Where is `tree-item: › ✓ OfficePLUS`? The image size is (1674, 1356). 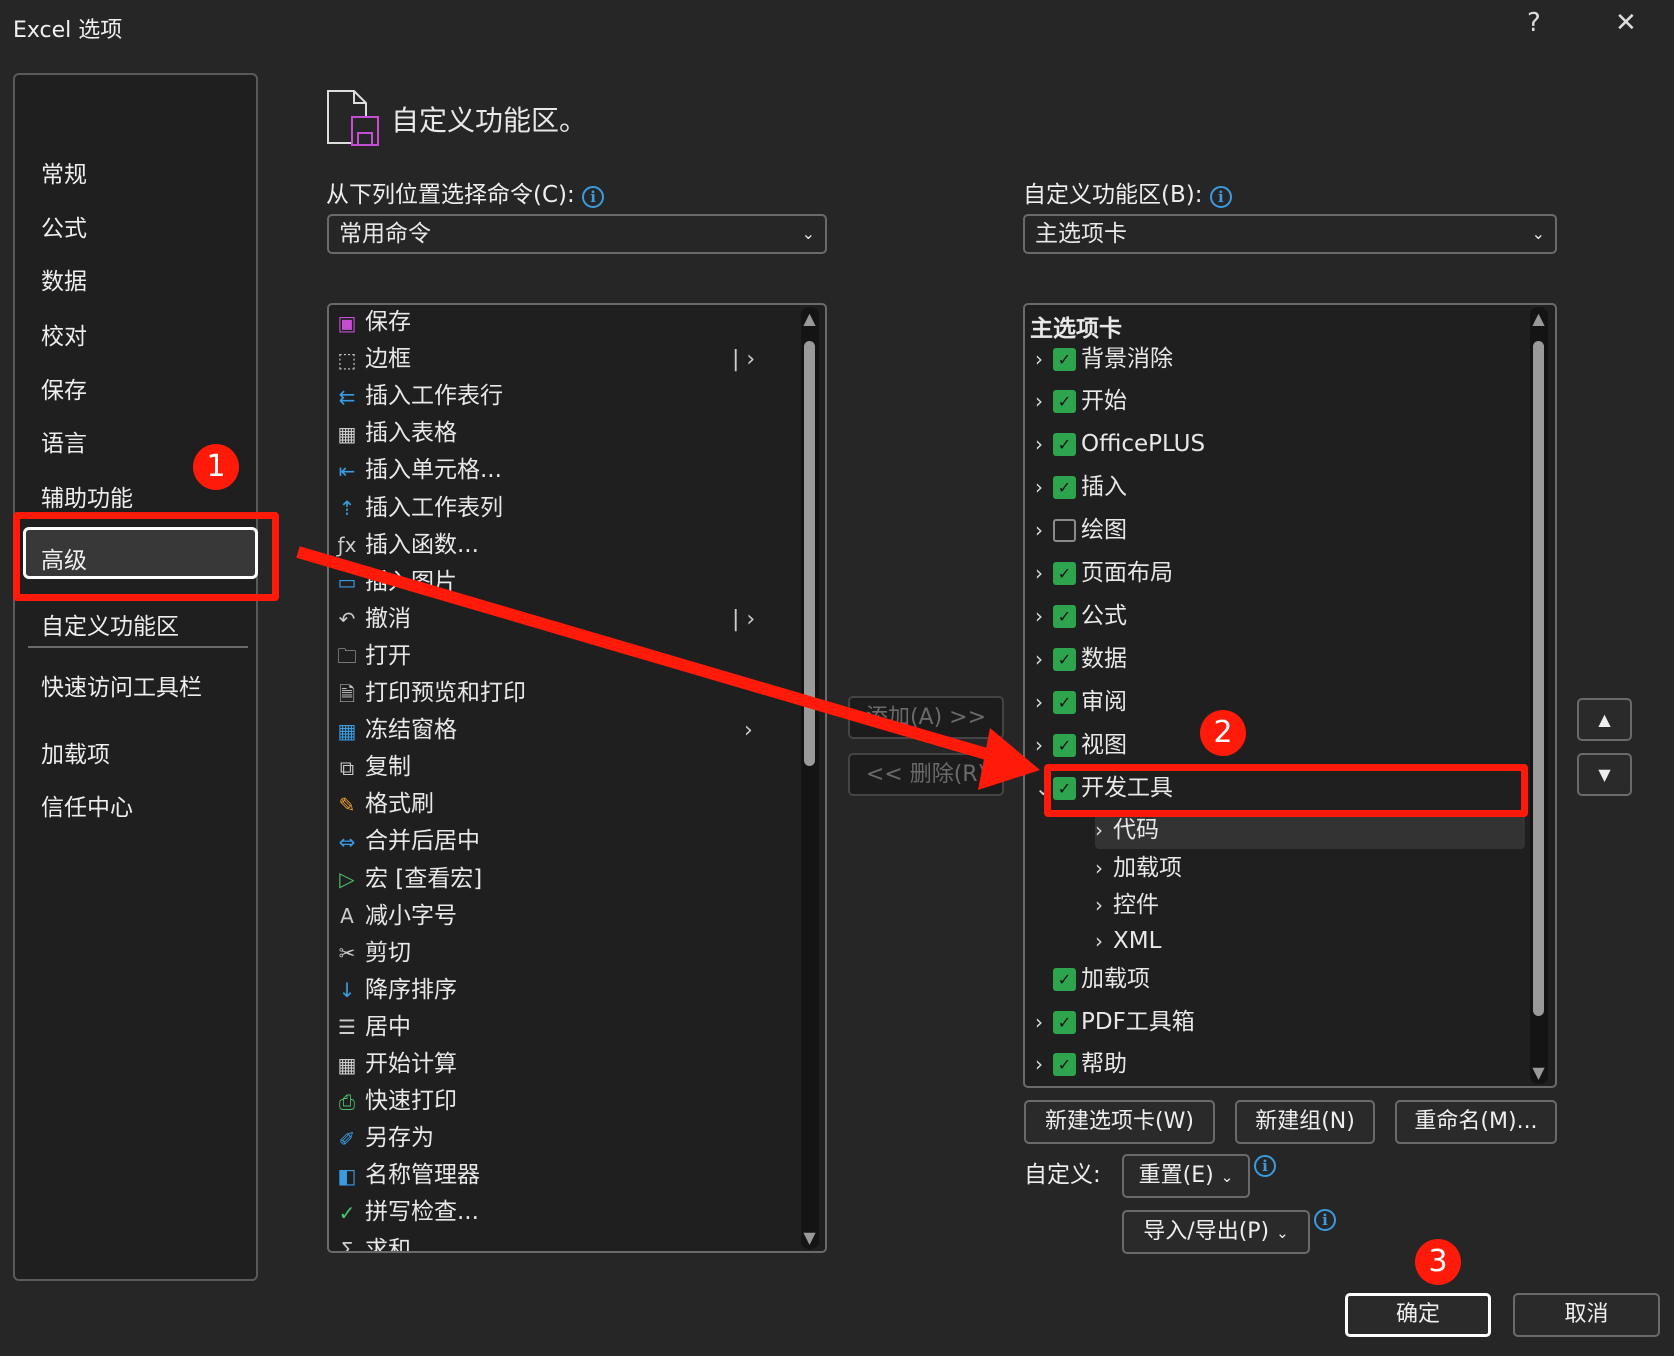
tree-item: › ✓ OfficePLUS is located at coordinates (1285, 444).